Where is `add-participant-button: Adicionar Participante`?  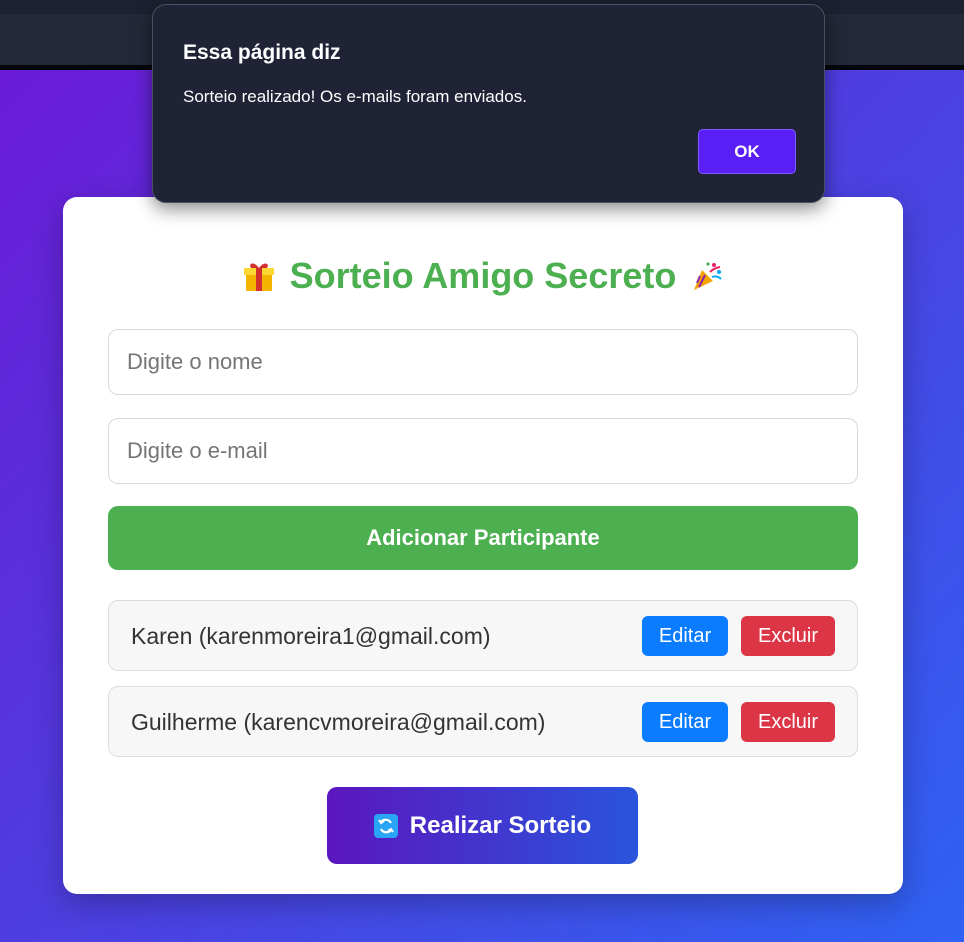
add-participant-button: Adicionar Participante is located at coordinates (483, 538).